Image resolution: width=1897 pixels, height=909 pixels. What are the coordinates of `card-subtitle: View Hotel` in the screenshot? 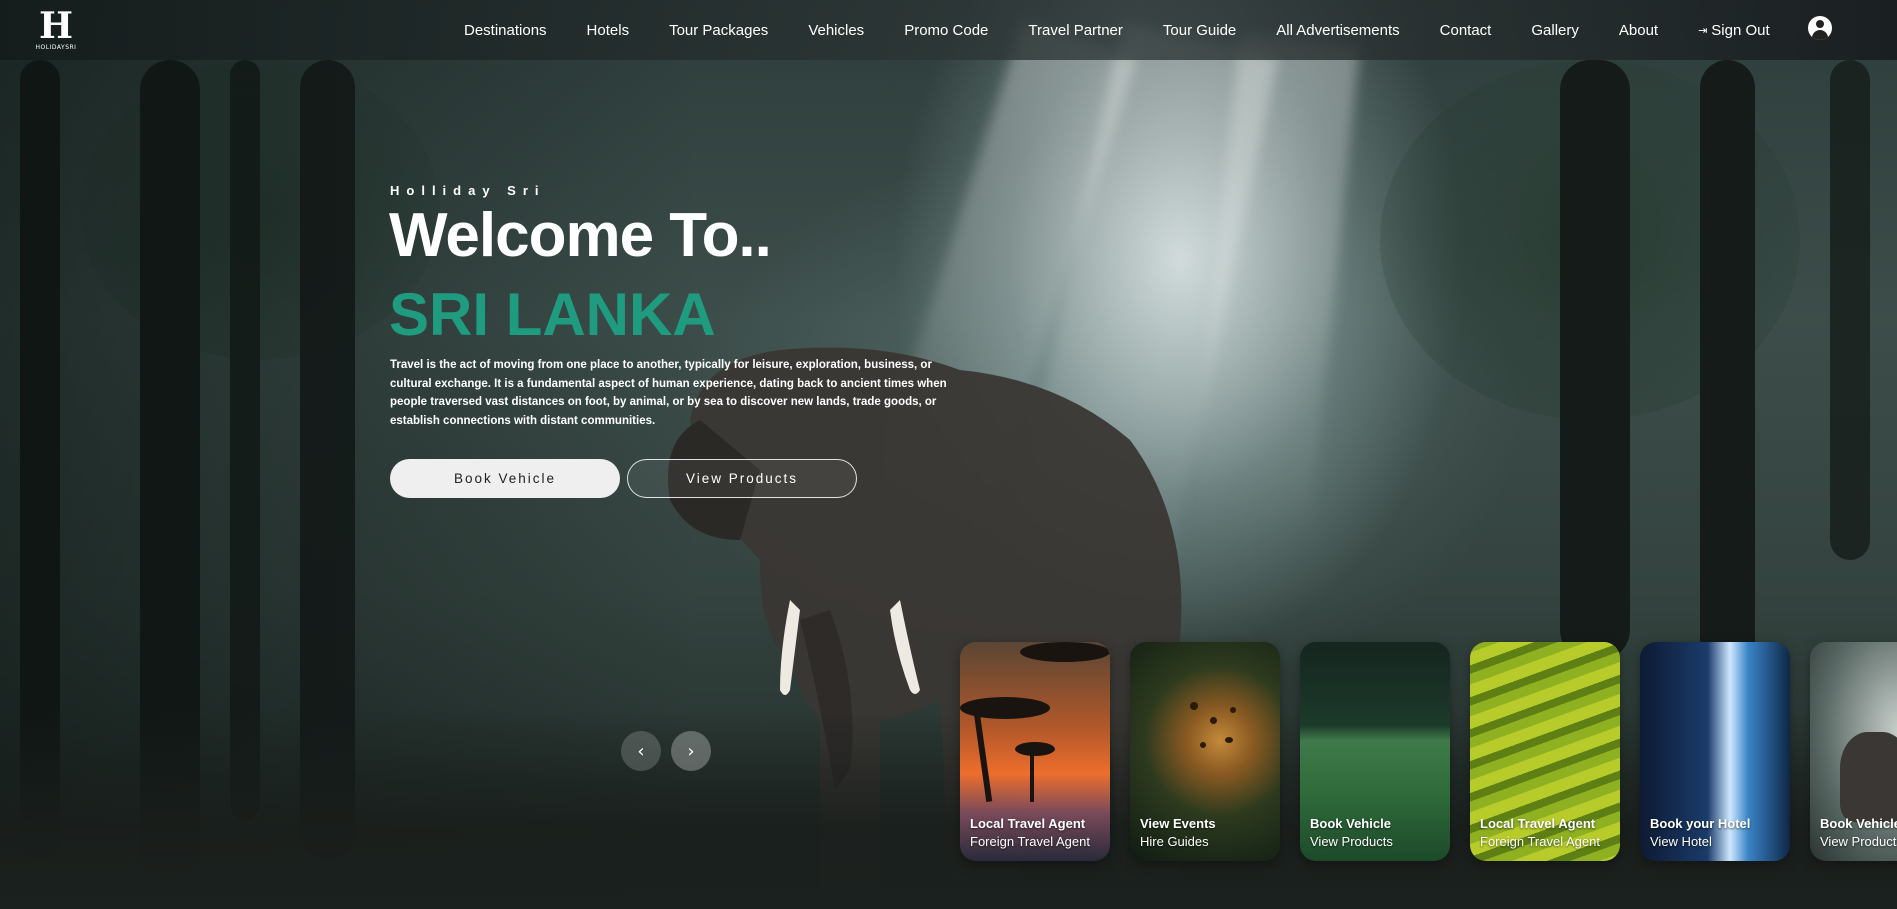 It's located at (1681, 841).